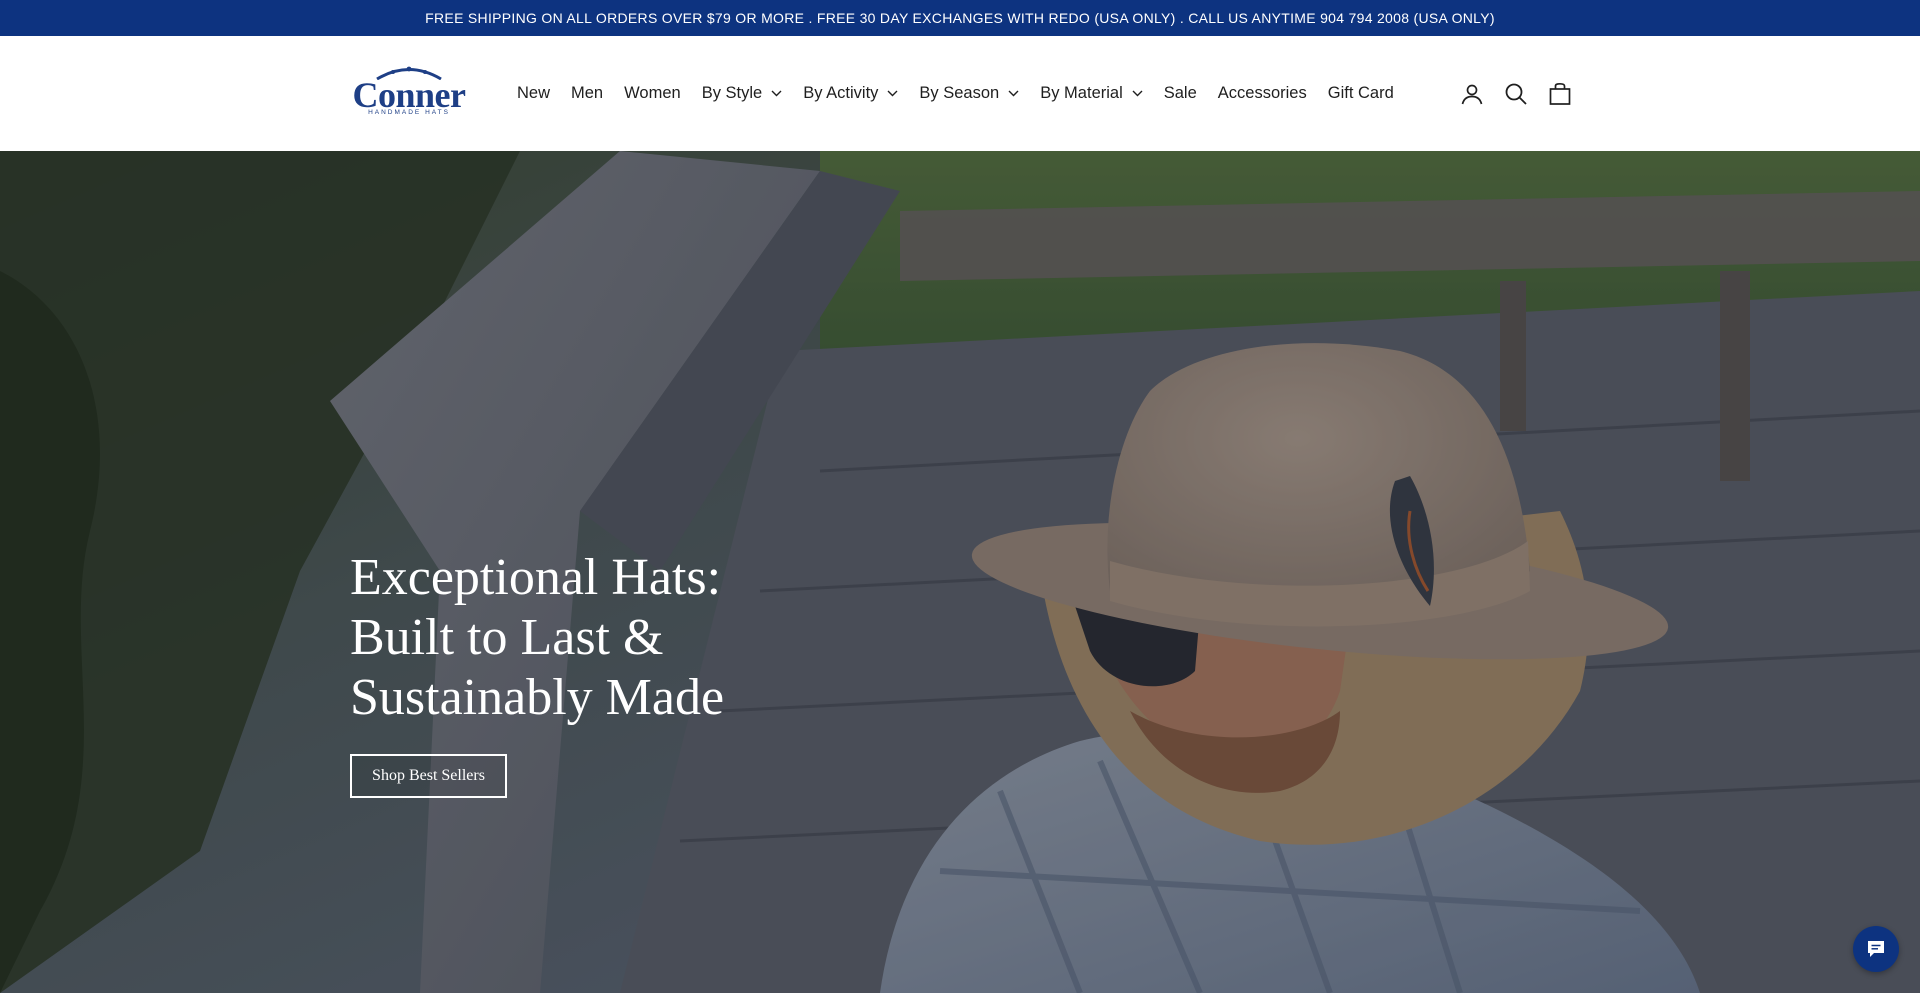 This screenshot has width=1920, height=993. Describe the element at coordinates (1472, 94) in the screenshot. I see `account-icon` at that location.